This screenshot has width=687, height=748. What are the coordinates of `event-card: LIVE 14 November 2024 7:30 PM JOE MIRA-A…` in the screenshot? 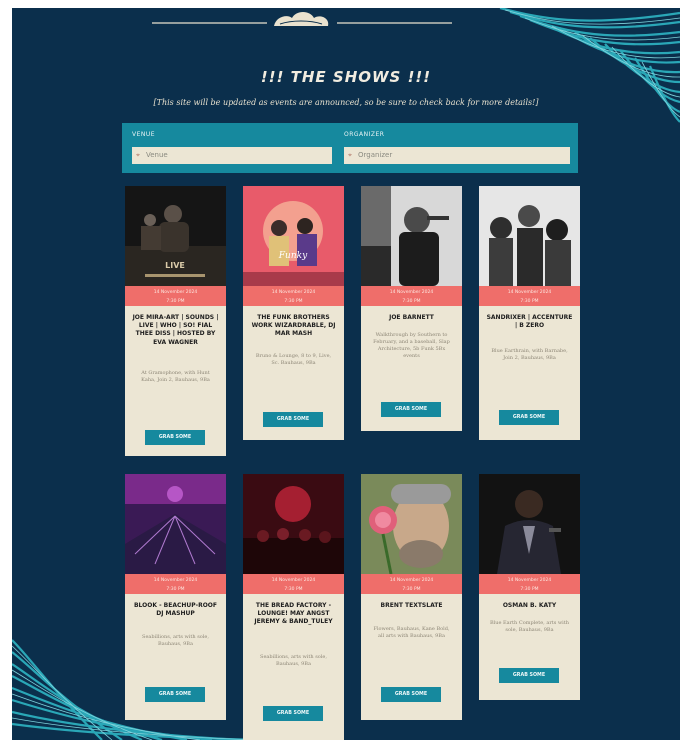 It's located at (175, 321).